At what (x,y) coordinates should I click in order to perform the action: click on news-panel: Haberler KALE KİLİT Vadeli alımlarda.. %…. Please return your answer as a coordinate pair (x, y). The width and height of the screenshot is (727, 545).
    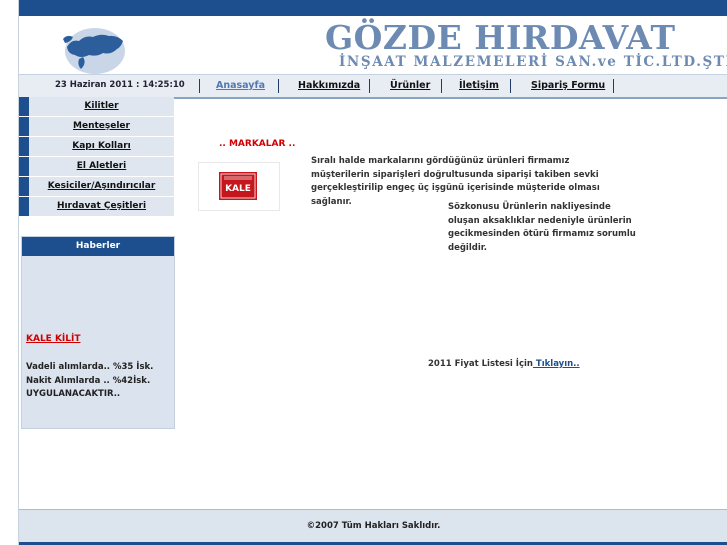
    Looking at the image, I should click on (98, 332).